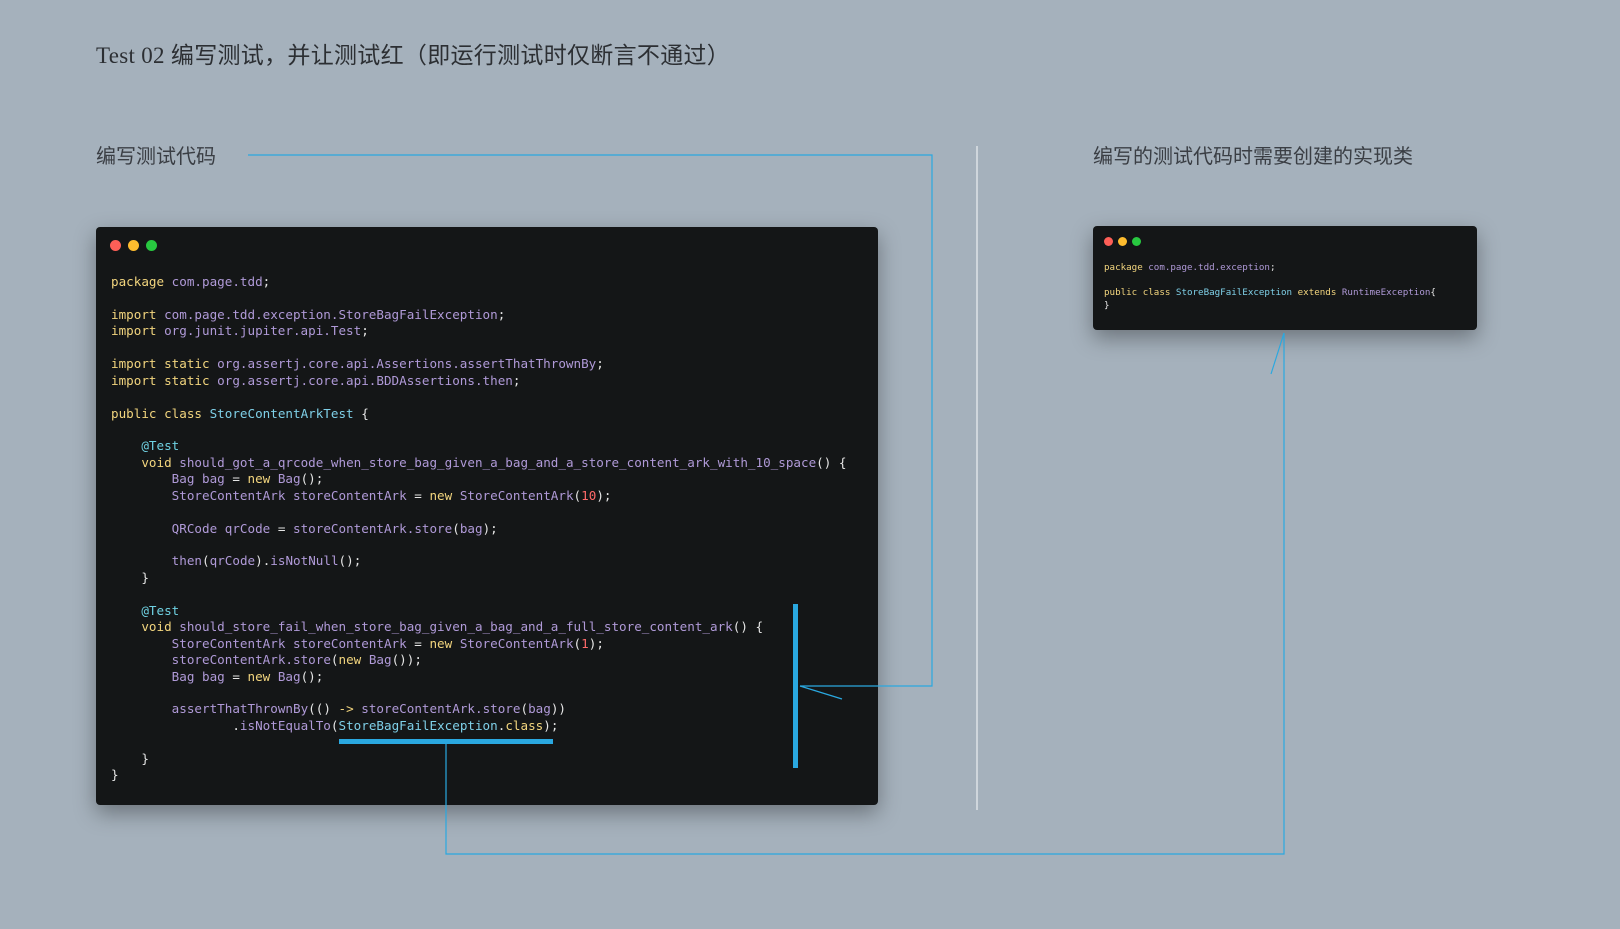 This screenshot has width=1620, height=929. Describe the element at coordinates (795, 686) in the screenshot. I see `test-highlight-bar` at that location.